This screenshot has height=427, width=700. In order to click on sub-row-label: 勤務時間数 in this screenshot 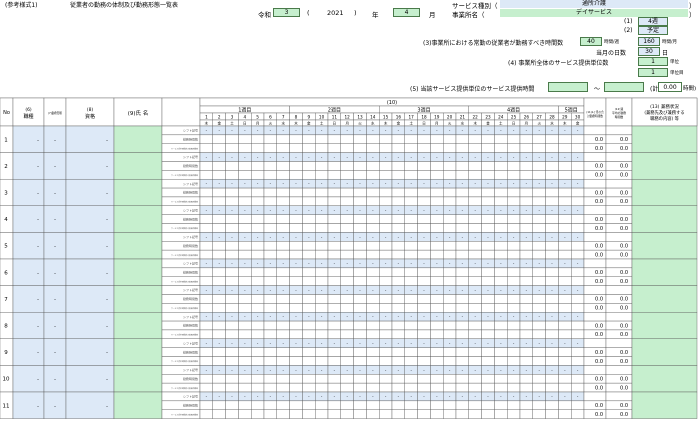, I will do `click(190, 218)`.